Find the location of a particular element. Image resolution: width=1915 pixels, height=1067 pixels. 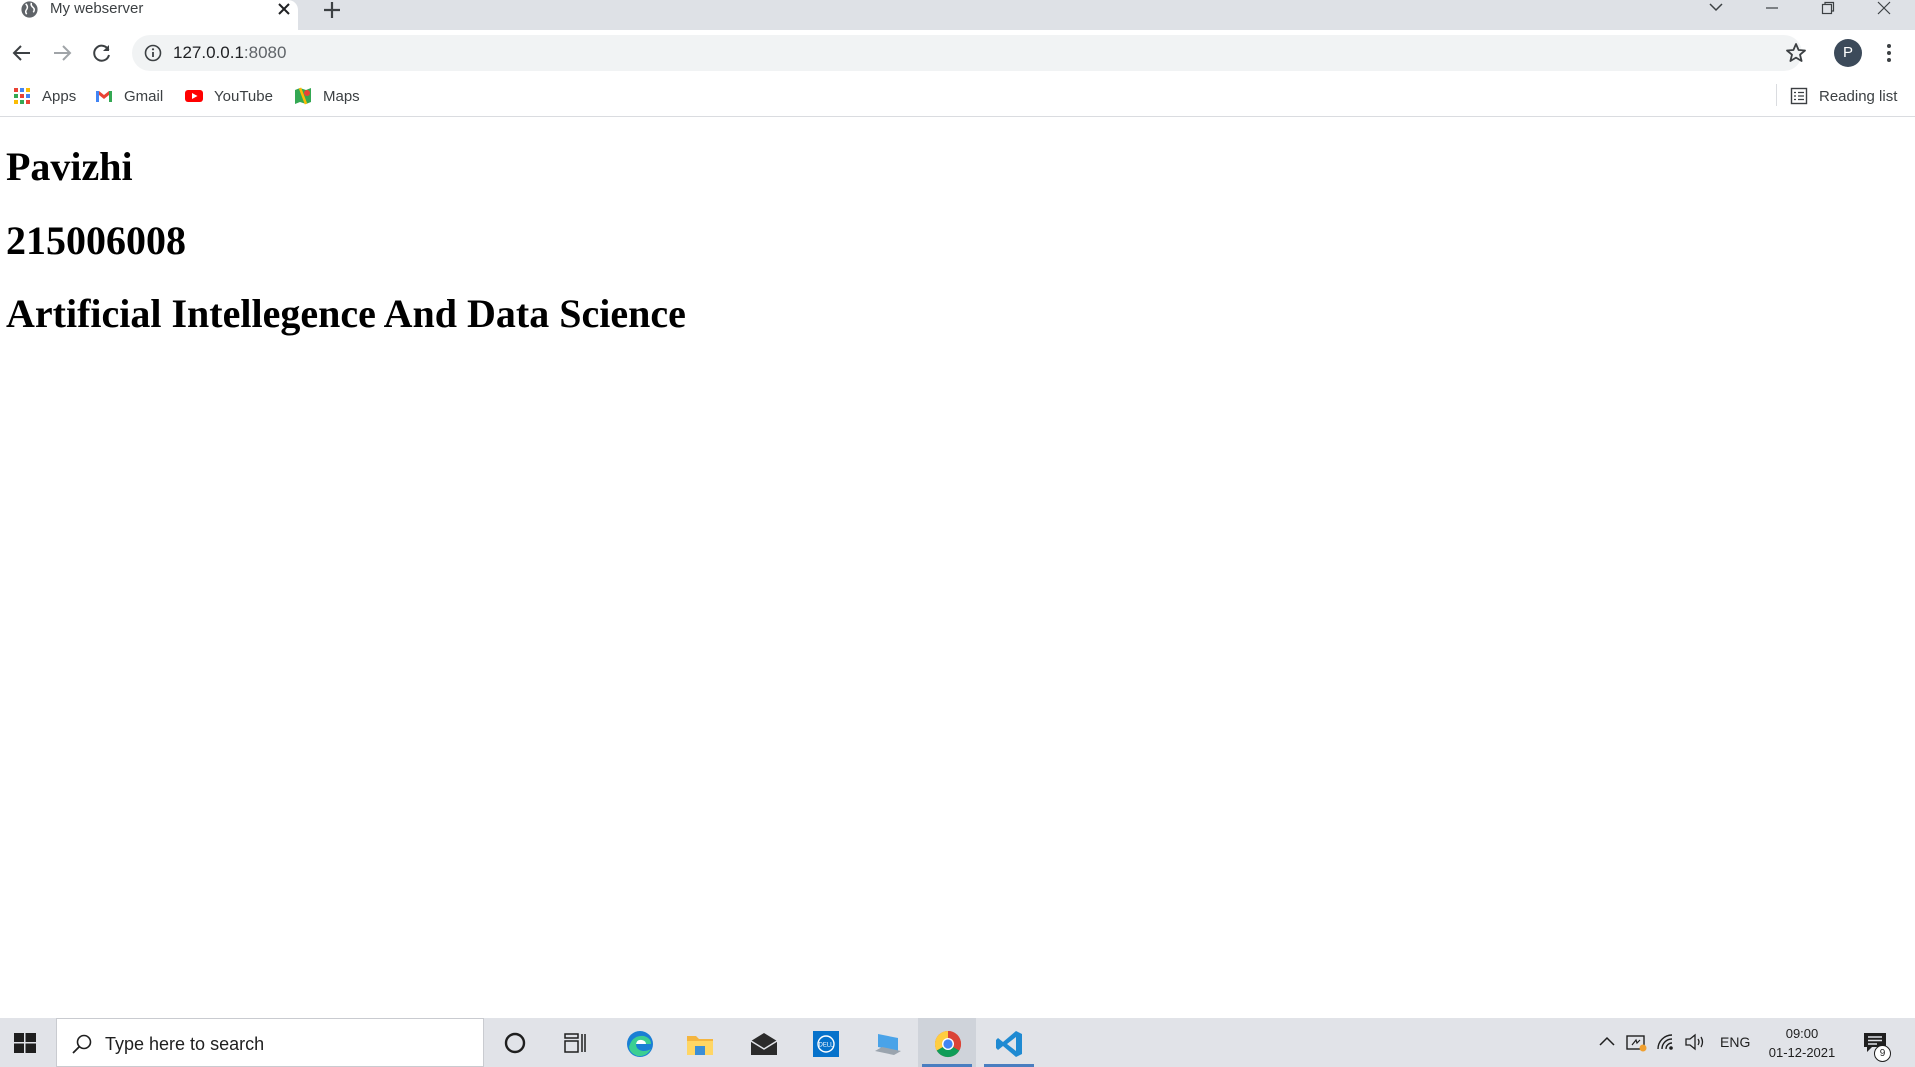

close-window-button is located at coordinates (1884, 11).